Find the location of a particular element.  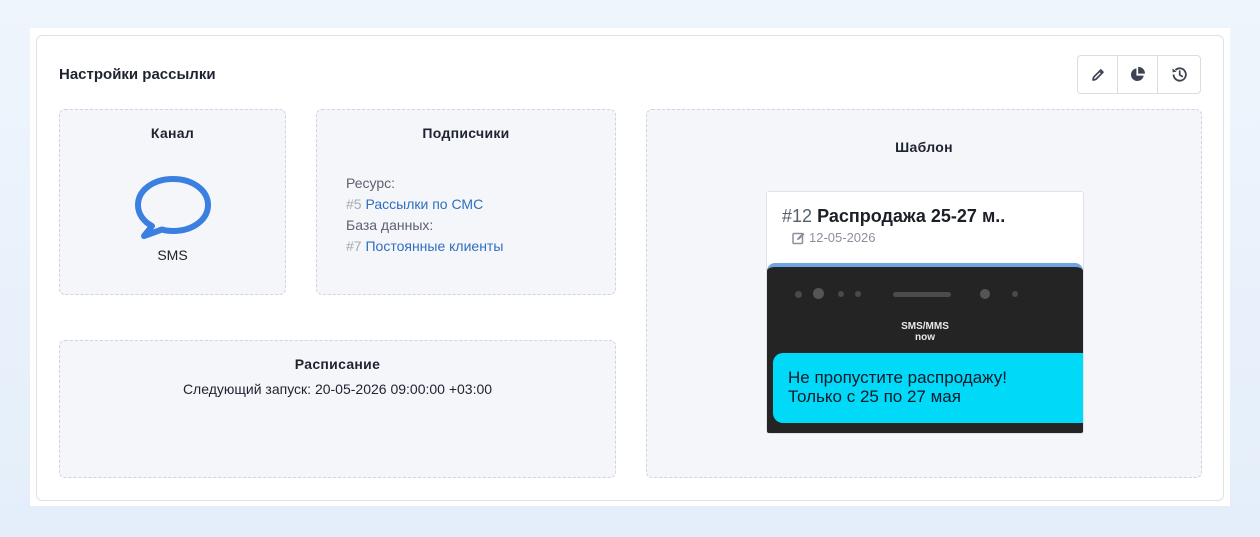

history-button is located at coordinates (1179, 74).